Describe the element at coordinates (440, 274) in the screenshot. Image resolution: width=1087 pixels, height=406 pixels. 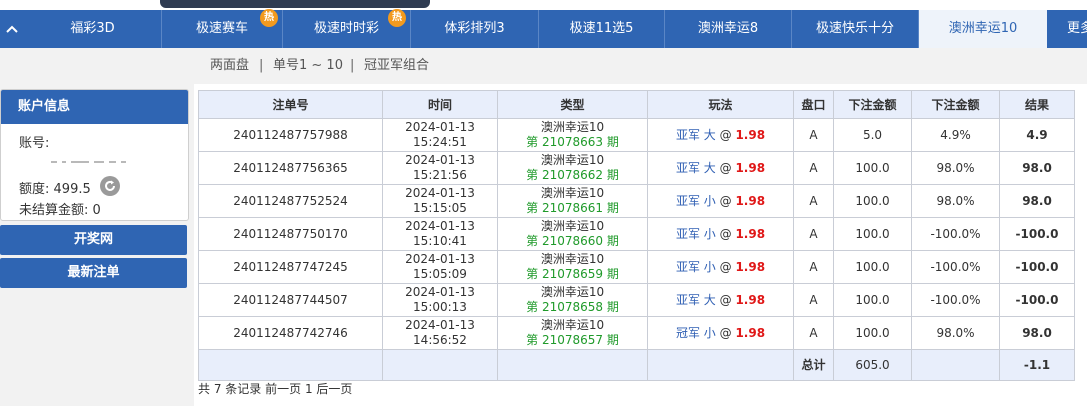
I see `bet-clock: 15:05:09` at that location.